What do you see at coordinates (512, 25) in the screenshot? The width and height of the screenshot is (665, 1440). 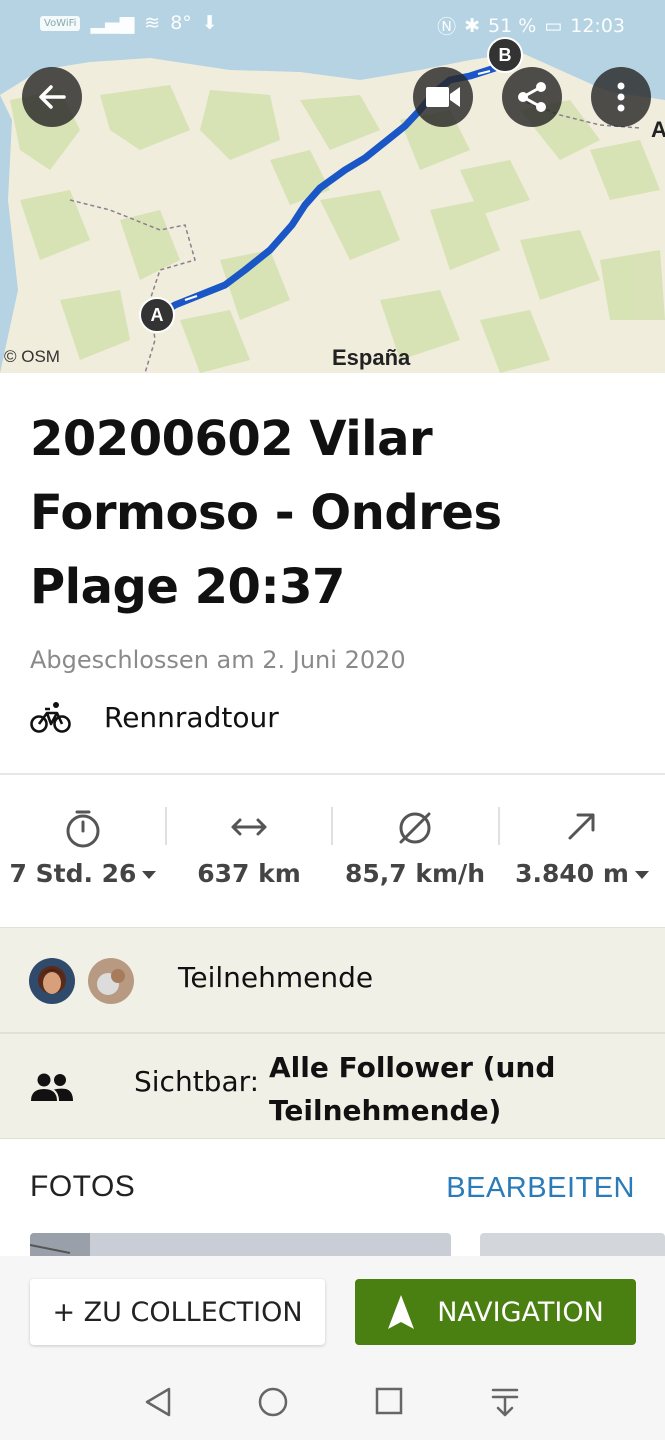 I see `battery-percent: 51 %` at bounding box center [512, 25].